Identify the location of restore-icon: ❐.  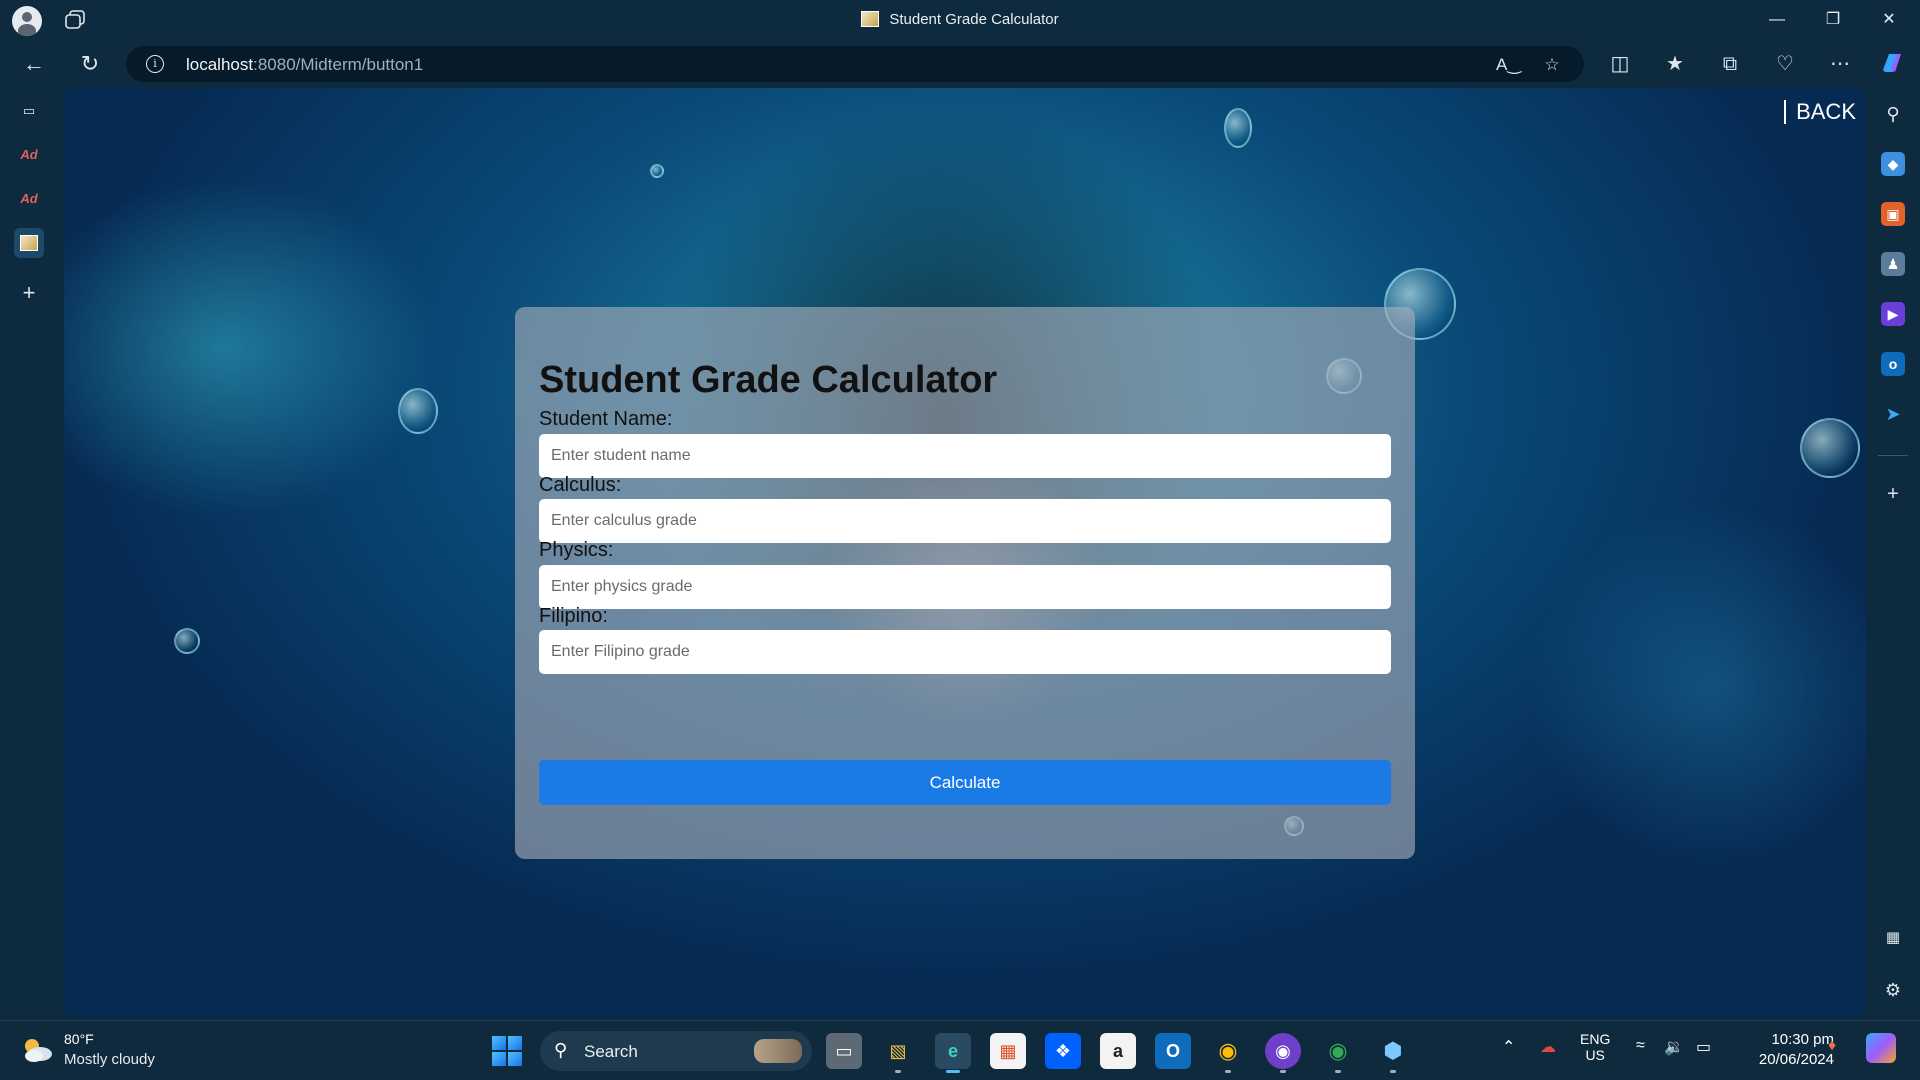
(1833, 20).